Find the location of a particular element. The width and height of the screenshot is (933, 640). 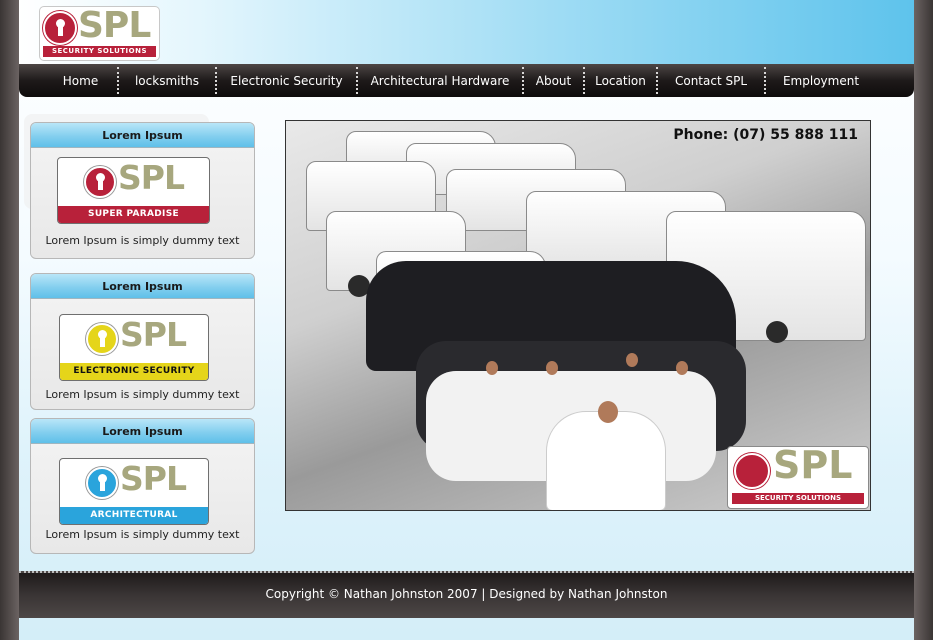

spl-logo: SPL SECURITY SOLUTIONS is located at coordinates (99, 33).